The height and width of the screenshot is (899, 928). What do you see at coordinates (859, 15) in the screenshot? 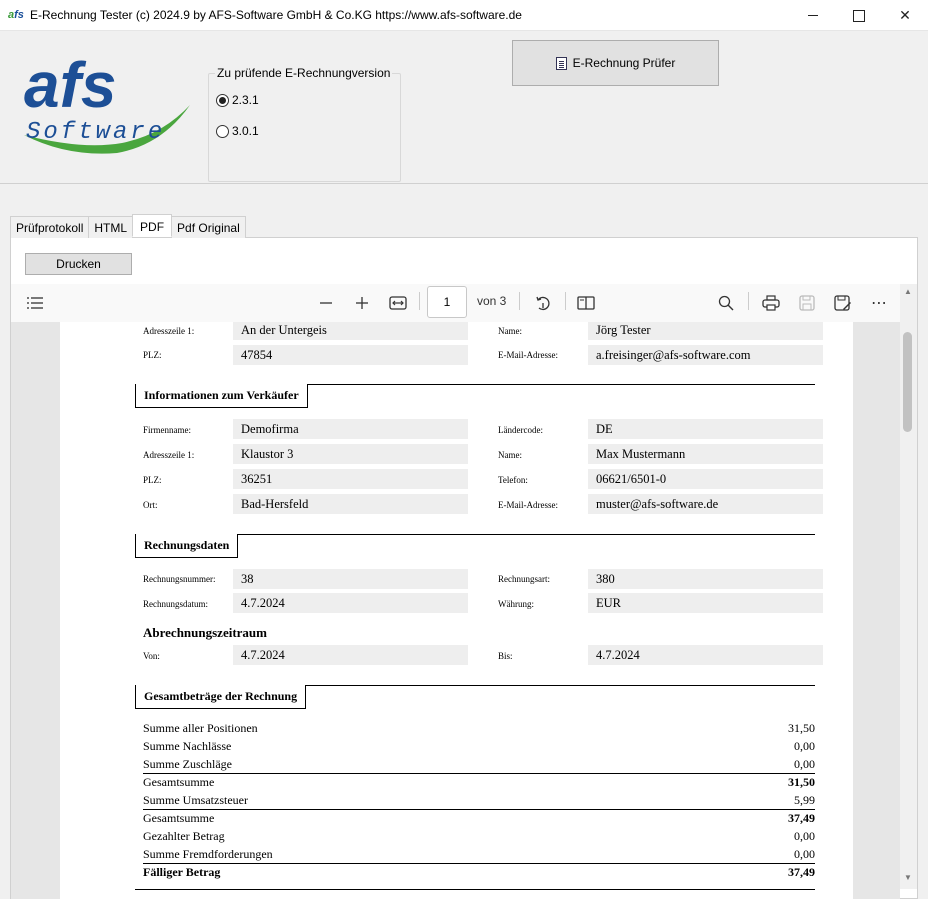
I see `maximize-button` at bounding box center [859, 15].